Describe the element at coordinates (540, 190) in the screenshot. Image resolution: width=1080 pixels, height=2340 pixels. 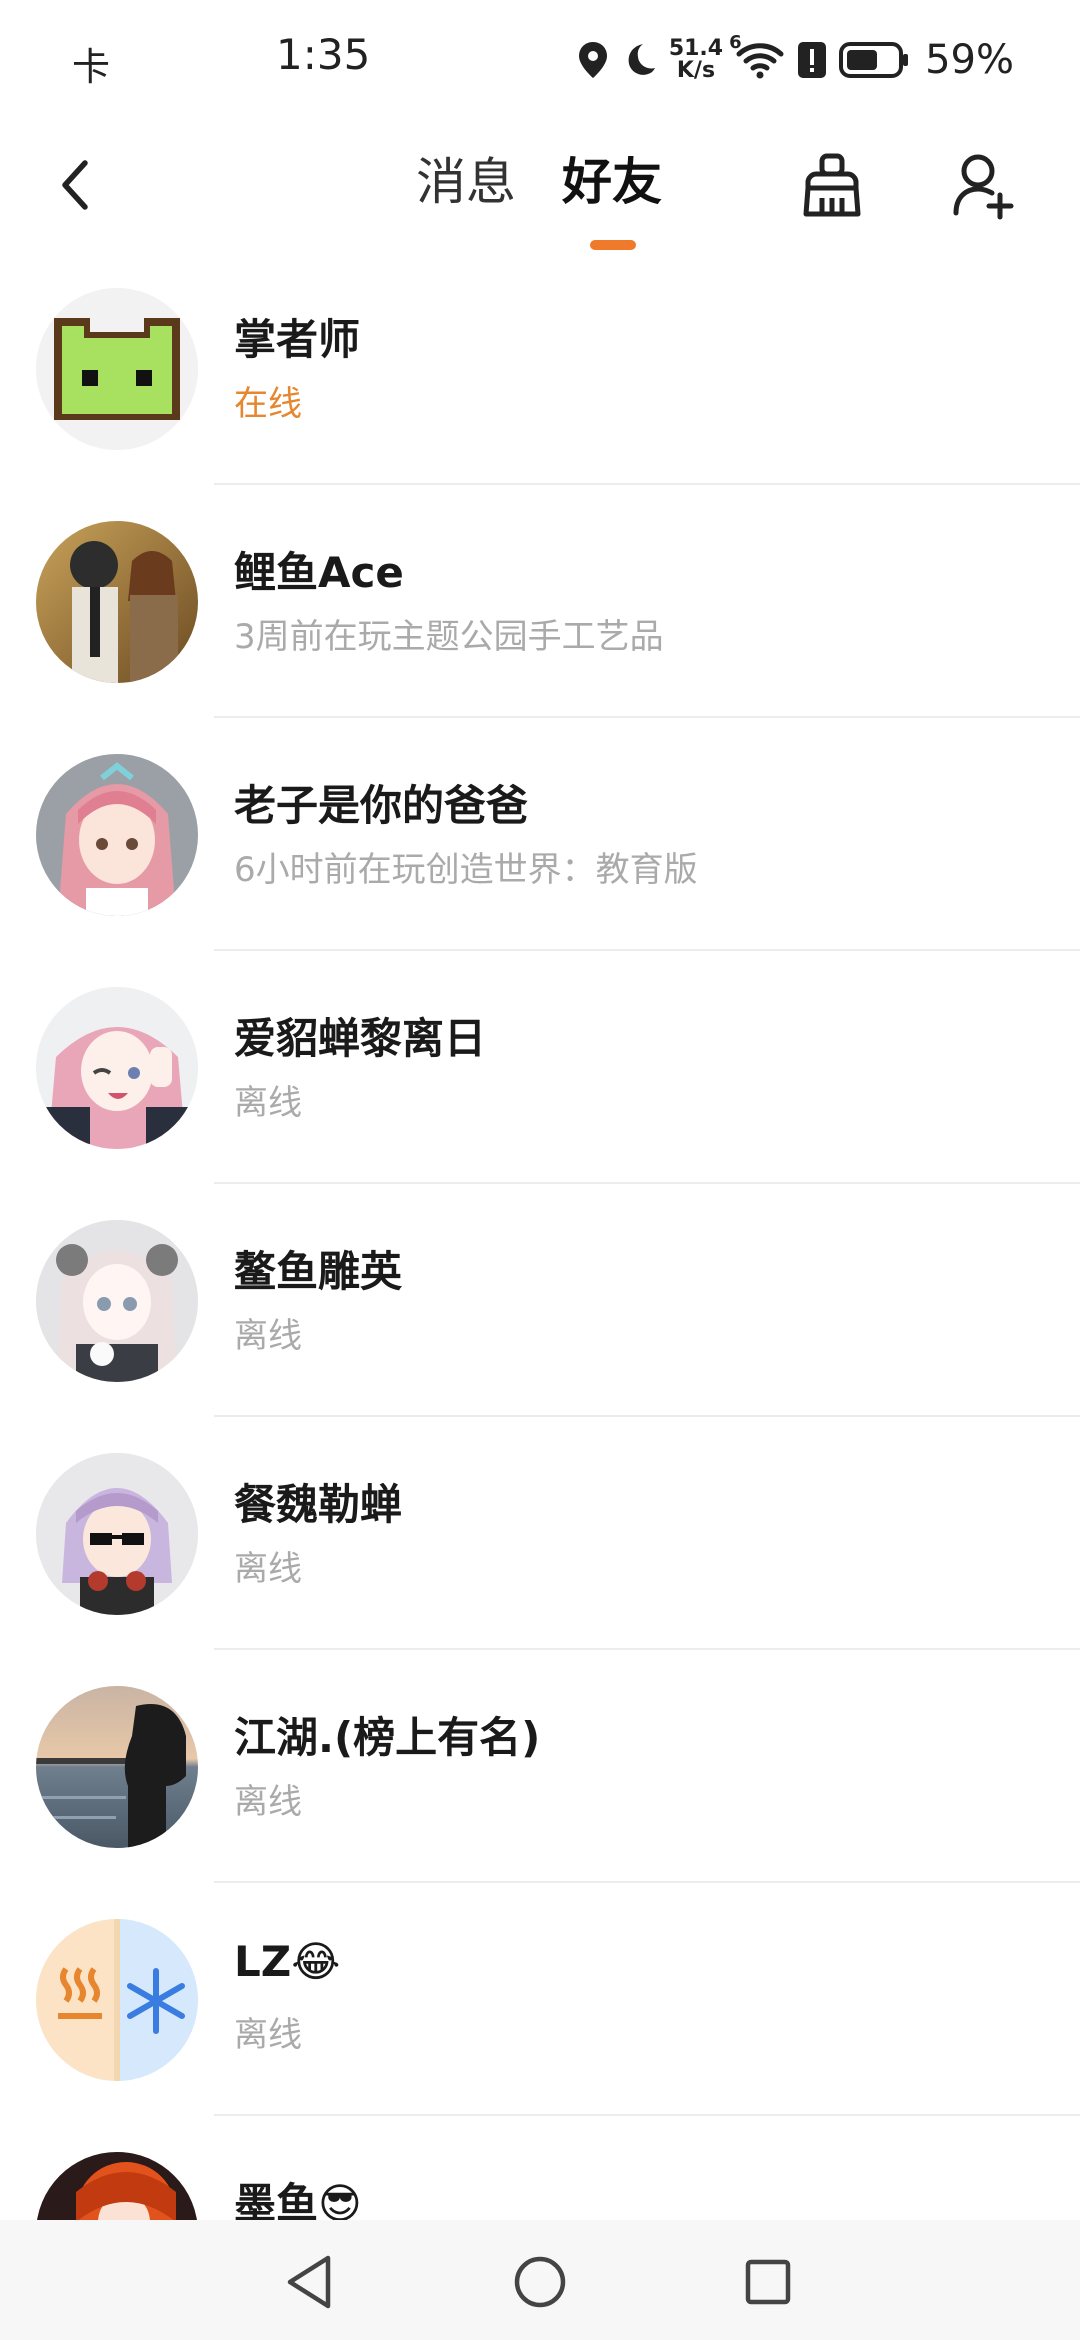
I see `top-nav: 消息 好友` at that location.